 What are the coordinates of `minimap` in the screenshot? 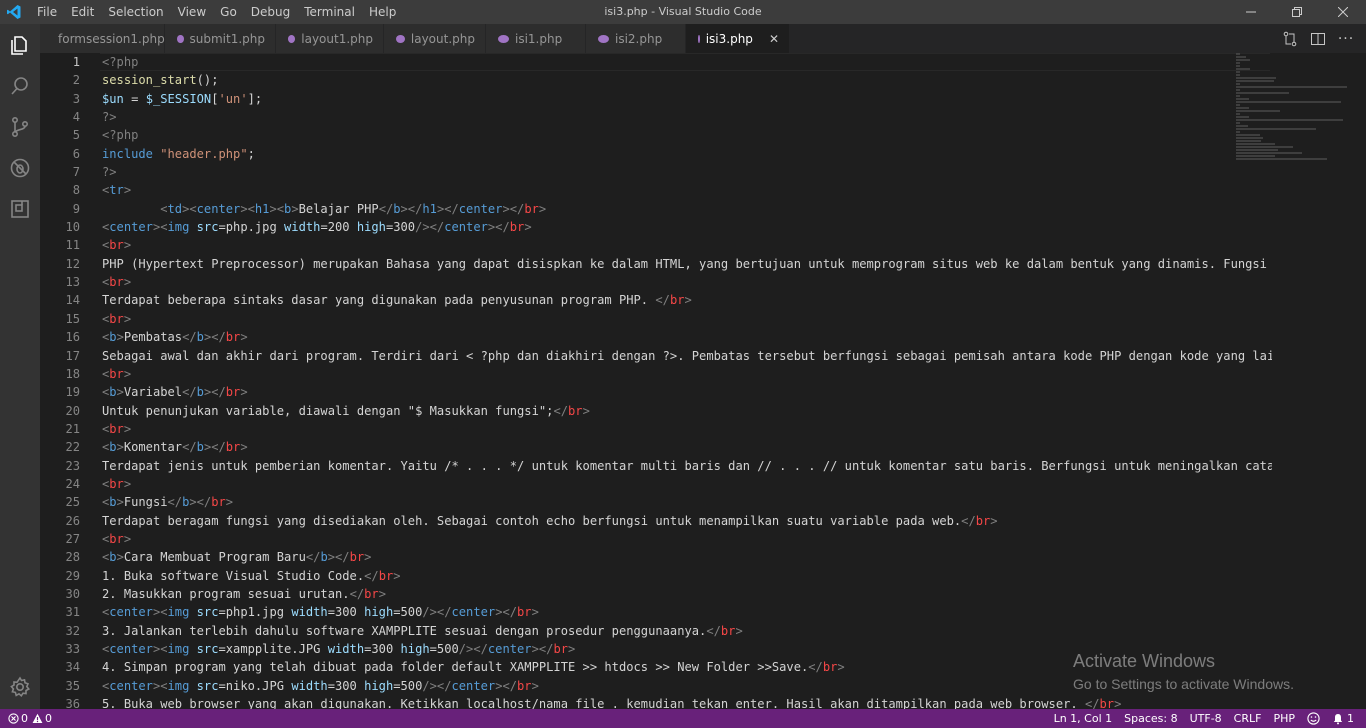 It's located at (1297, 381).